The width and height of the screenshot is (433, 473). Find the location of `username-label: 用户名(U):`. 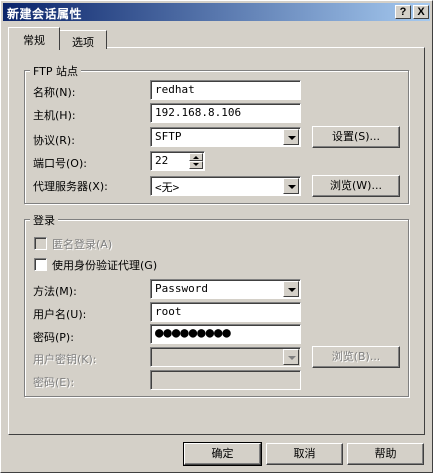

username-label: 用户名(U): is located at coordinates (60, 314).